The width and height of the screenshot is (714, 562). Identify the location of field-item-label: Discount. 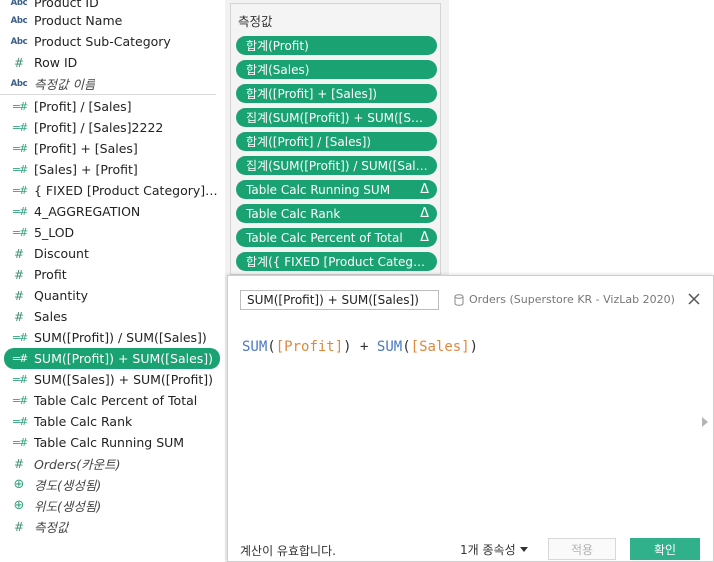
(61, 253).